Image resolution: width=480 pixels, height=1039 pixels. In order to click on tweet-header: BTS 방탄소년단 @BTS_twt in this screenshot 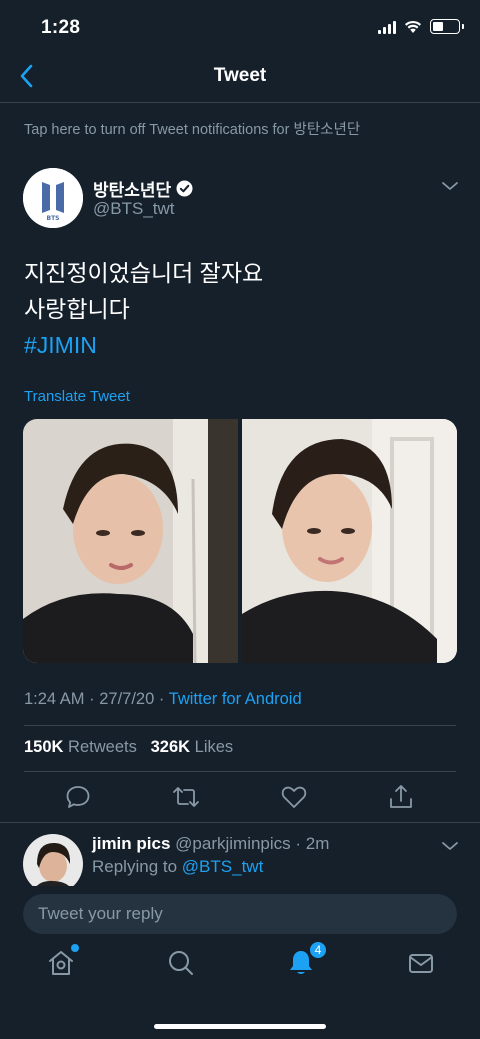, I will do `click(241, 199)`.